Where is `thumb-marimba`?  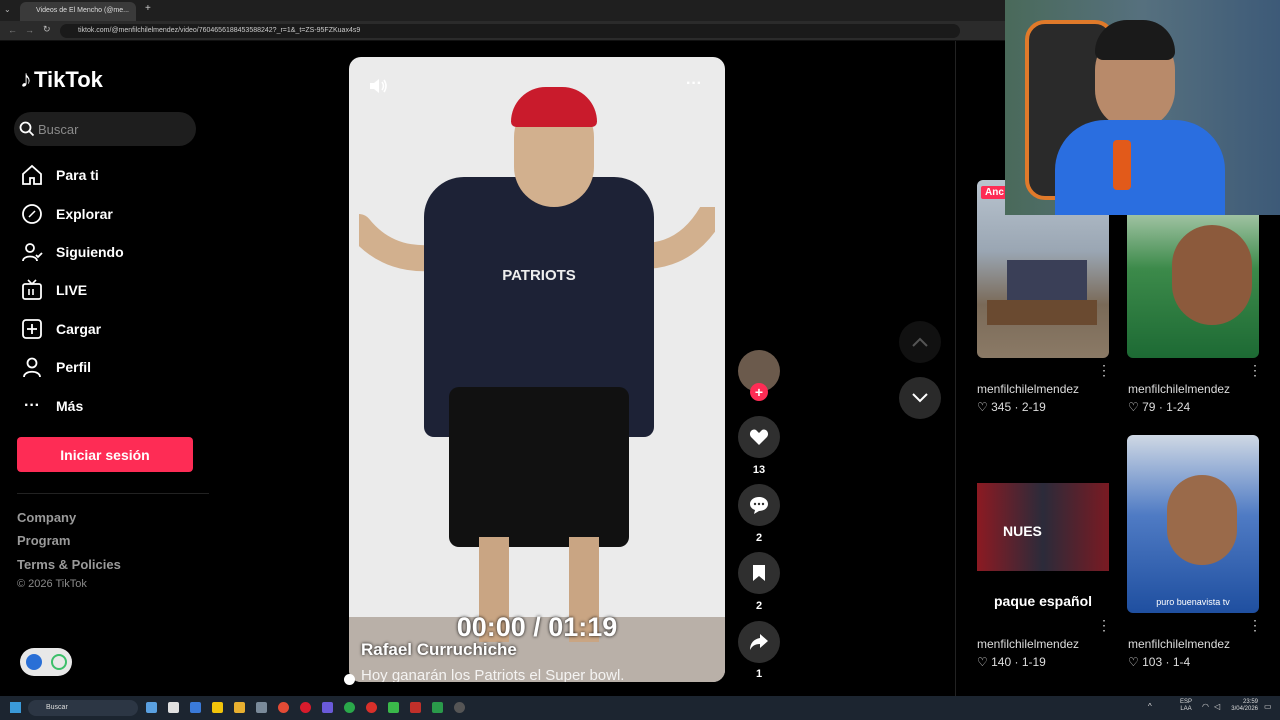 thumb-marimba is located at coordinates (1042, 312).